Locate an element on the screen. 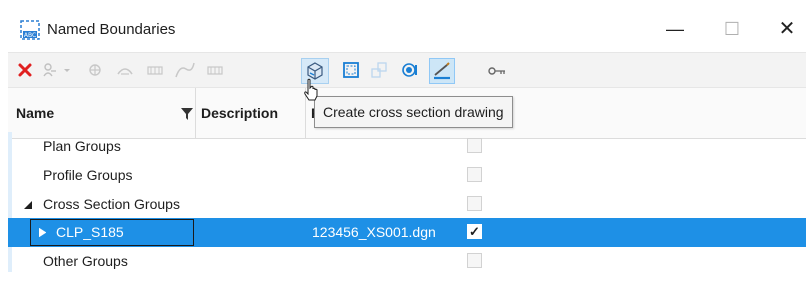 The height and width of the screenshot is (302, 806). pencil-icon is located at coordinates (442, 71).